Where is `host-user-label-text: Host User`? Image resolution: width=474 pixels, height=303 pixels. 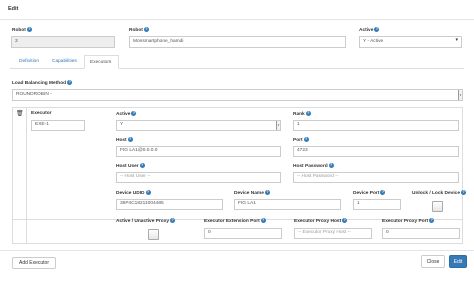
host-user-label-text: Host User is located at coordinates (127, 166).